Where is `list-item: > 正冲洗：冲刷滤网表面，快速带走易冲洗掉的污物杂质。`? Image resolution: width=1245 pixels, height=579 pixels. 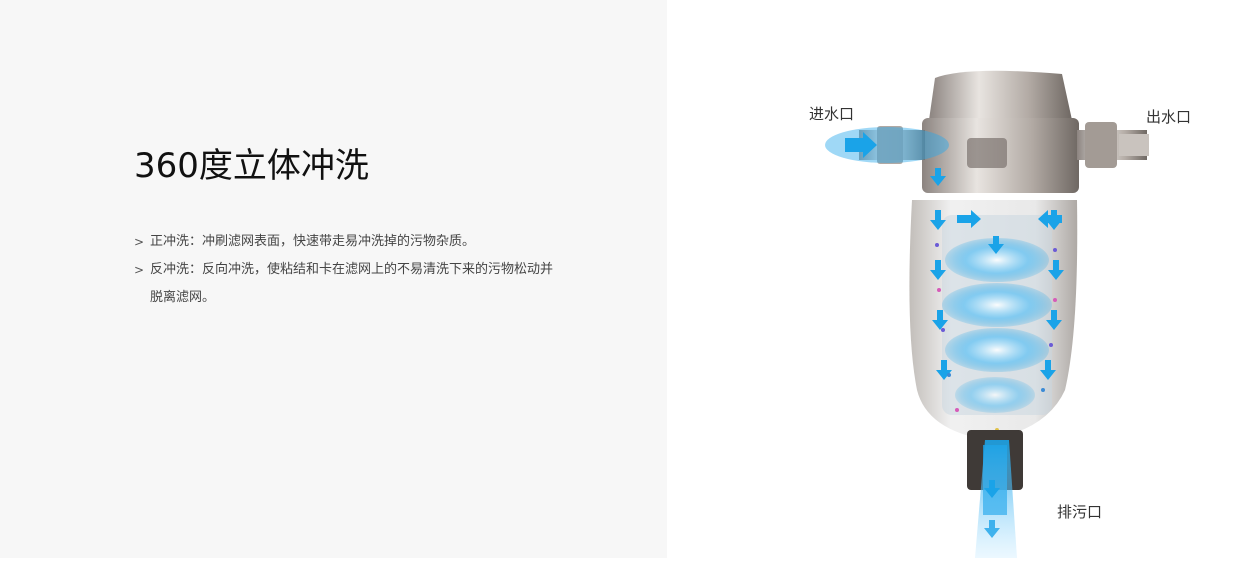
list-item: > 正冲洗：冲刷滤网表面，快速带走易冲洗掉的污物杂质。 is located at coordinates (344, 242).